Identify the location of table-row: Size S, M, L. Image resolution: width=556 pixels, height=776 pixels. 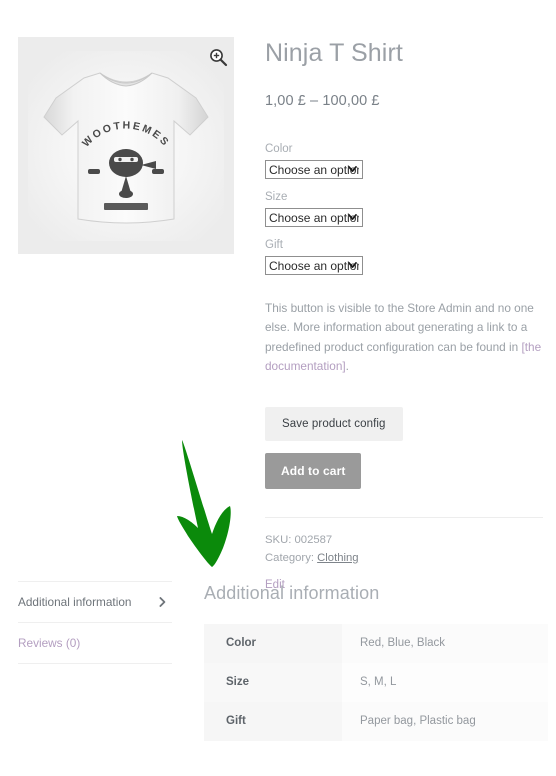
(376, 682).